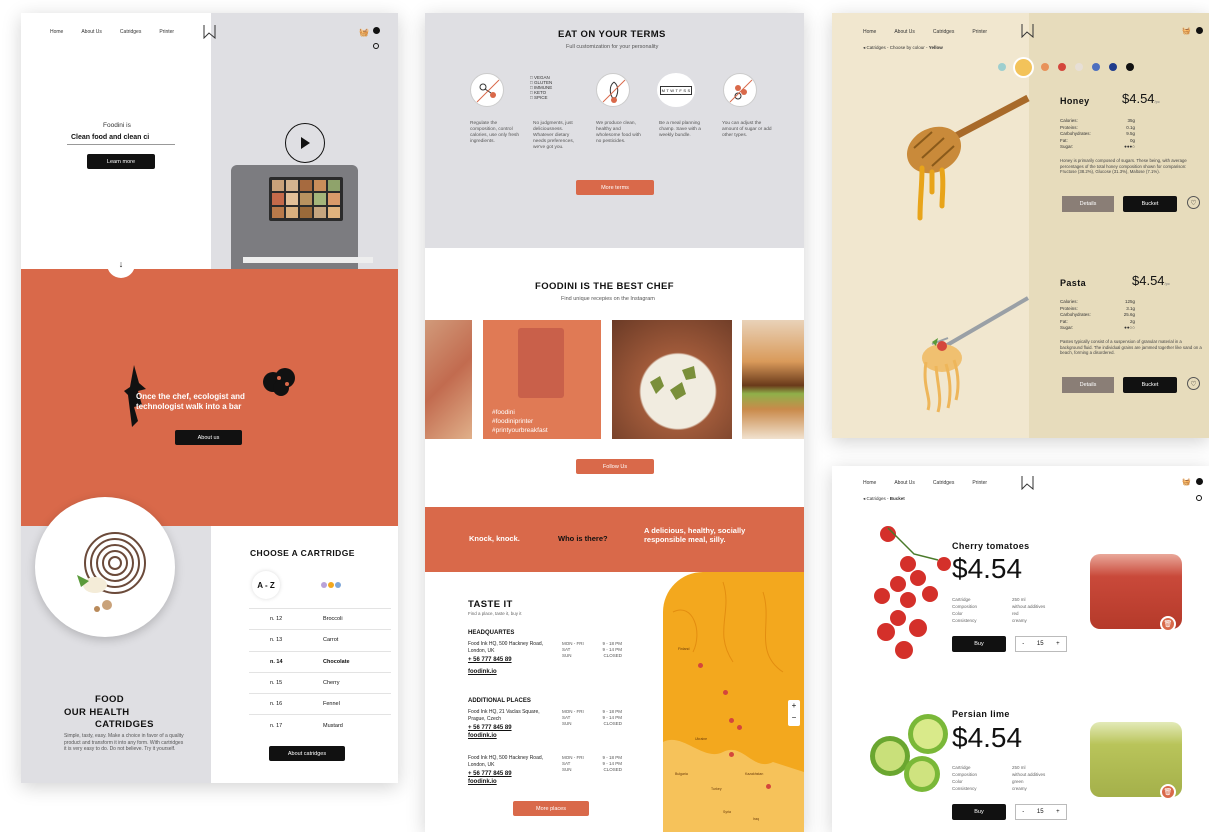 The image size is (1209, 832). What do you see at coordinates (320, 703) in the screenshot?
I see `cartridge-row: n. 16 Fennel` at bounding box center [320, 703].